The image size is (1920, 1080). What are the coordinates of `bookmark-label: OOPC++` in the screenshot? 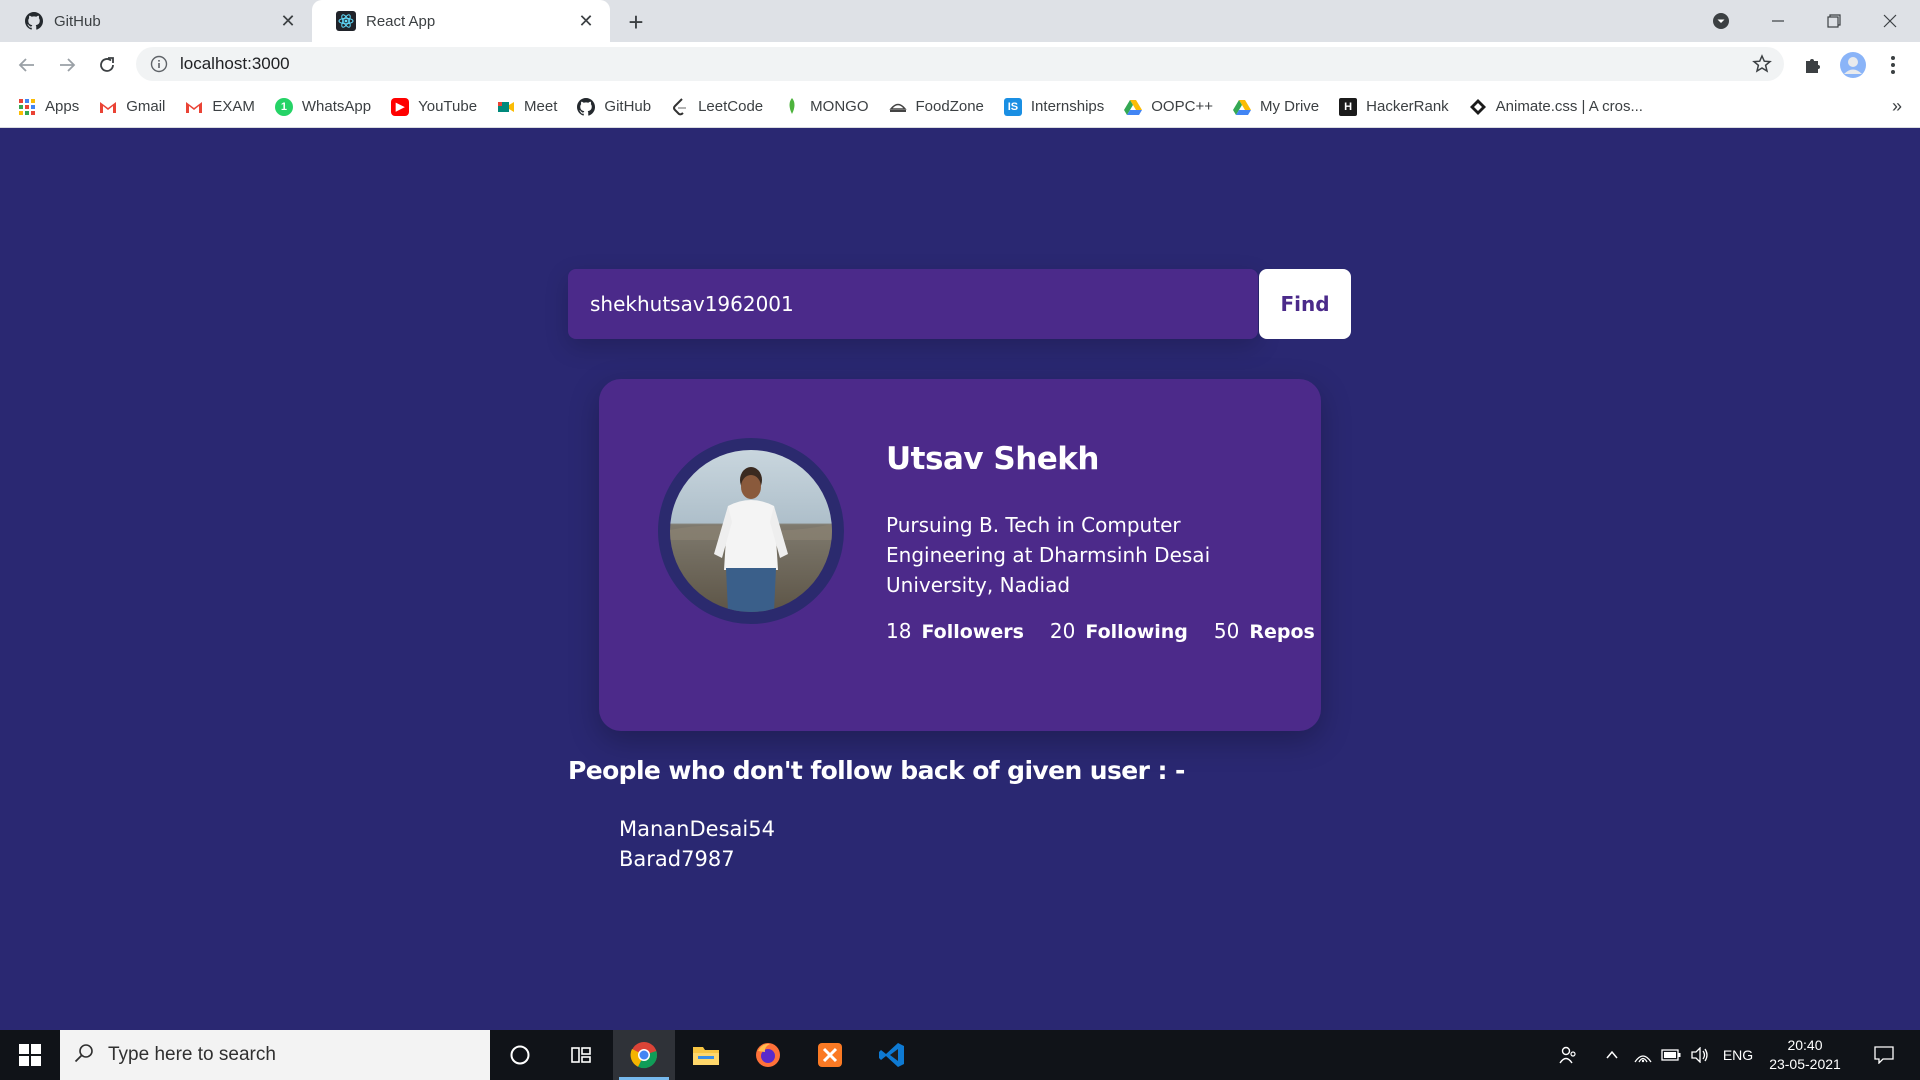 It's located at (1182, 106).